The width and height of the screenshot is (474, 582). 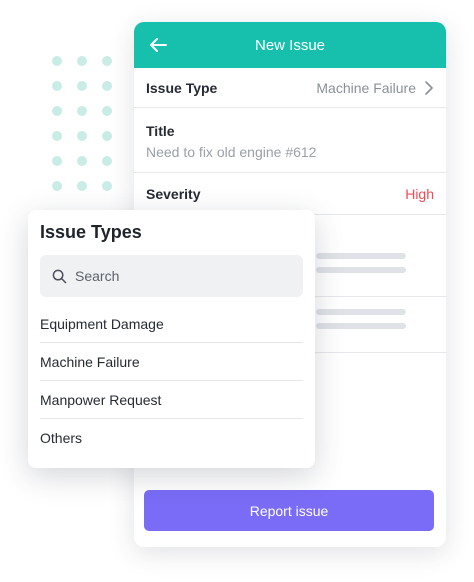 I want to click on title-field: Title Need to fix old engine #612, so click(x=290, y=140).